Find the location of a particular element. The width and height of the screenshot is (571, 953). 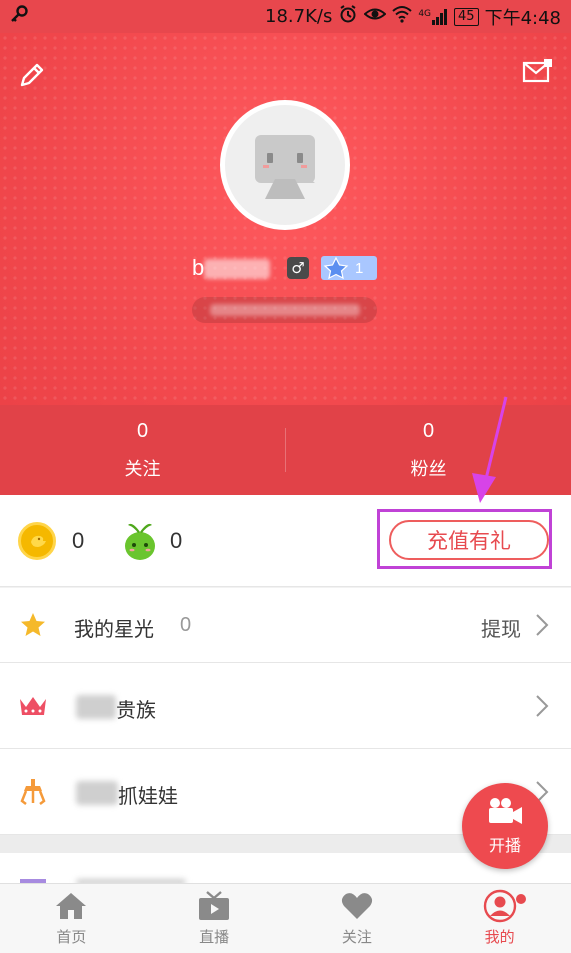

avatar is located at coordinates (285, 165).